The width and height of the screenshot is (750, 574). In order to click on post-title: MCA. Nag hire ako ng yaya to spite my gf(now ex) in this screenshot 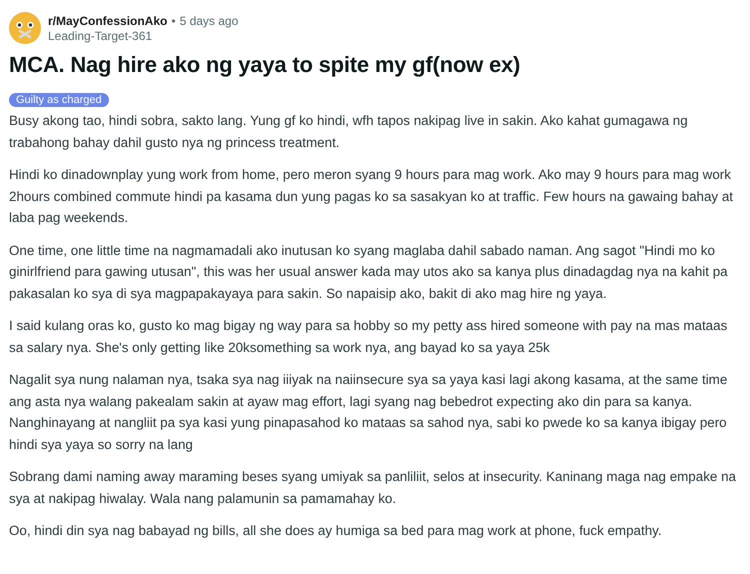, I will do `click(265, 65)`.